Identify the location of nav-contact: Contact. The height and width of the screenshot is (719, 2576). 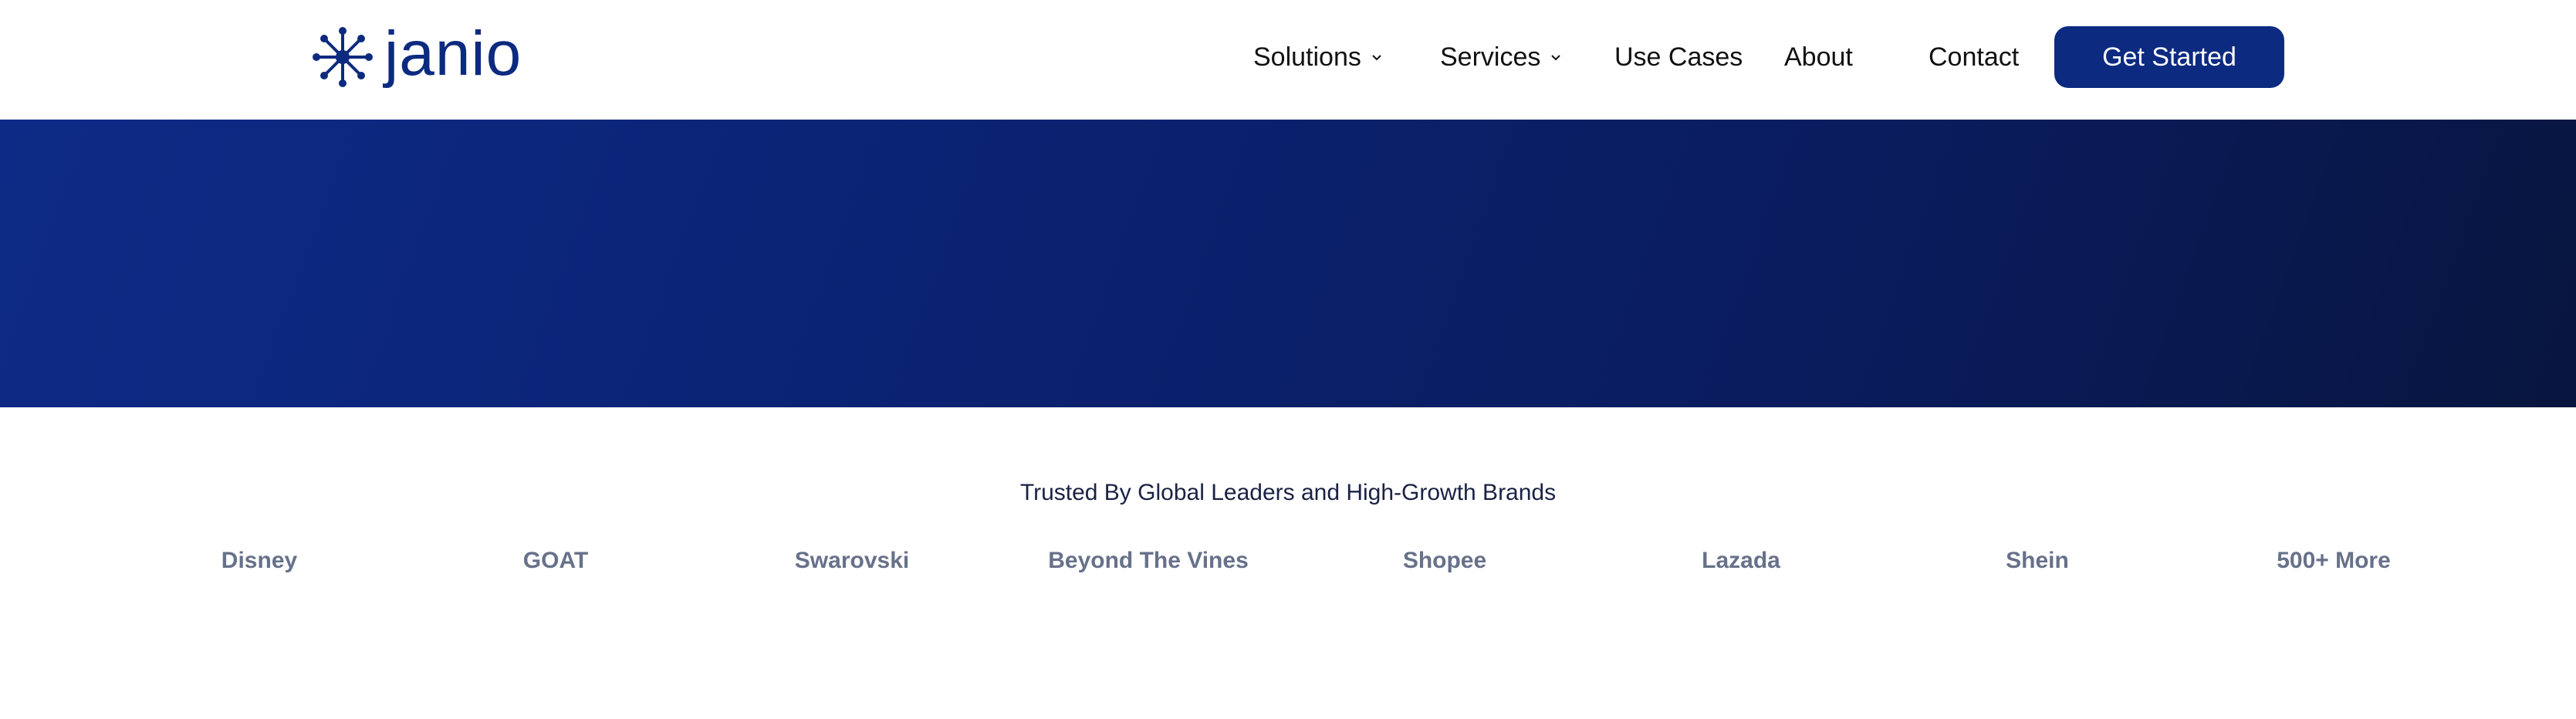
(1974, 57).